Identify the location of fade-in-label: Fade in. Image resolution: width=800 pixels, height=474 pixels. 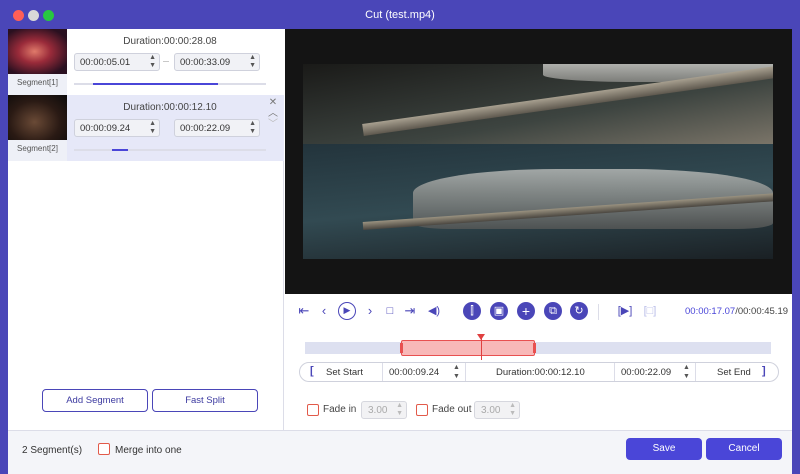
(340, 409).